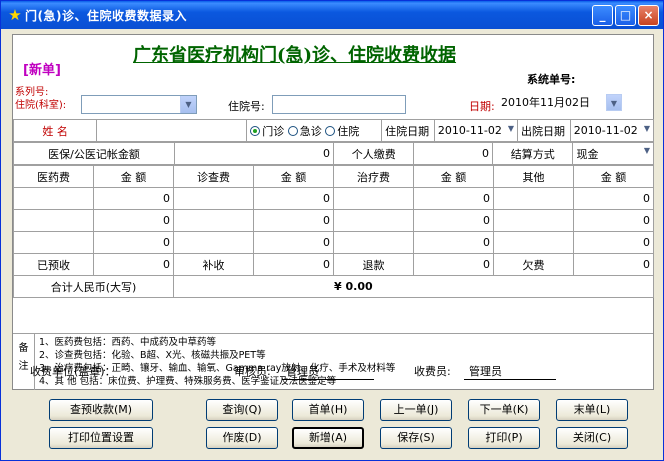  I want to click on name-label: 姓 名, so click(55, 130).